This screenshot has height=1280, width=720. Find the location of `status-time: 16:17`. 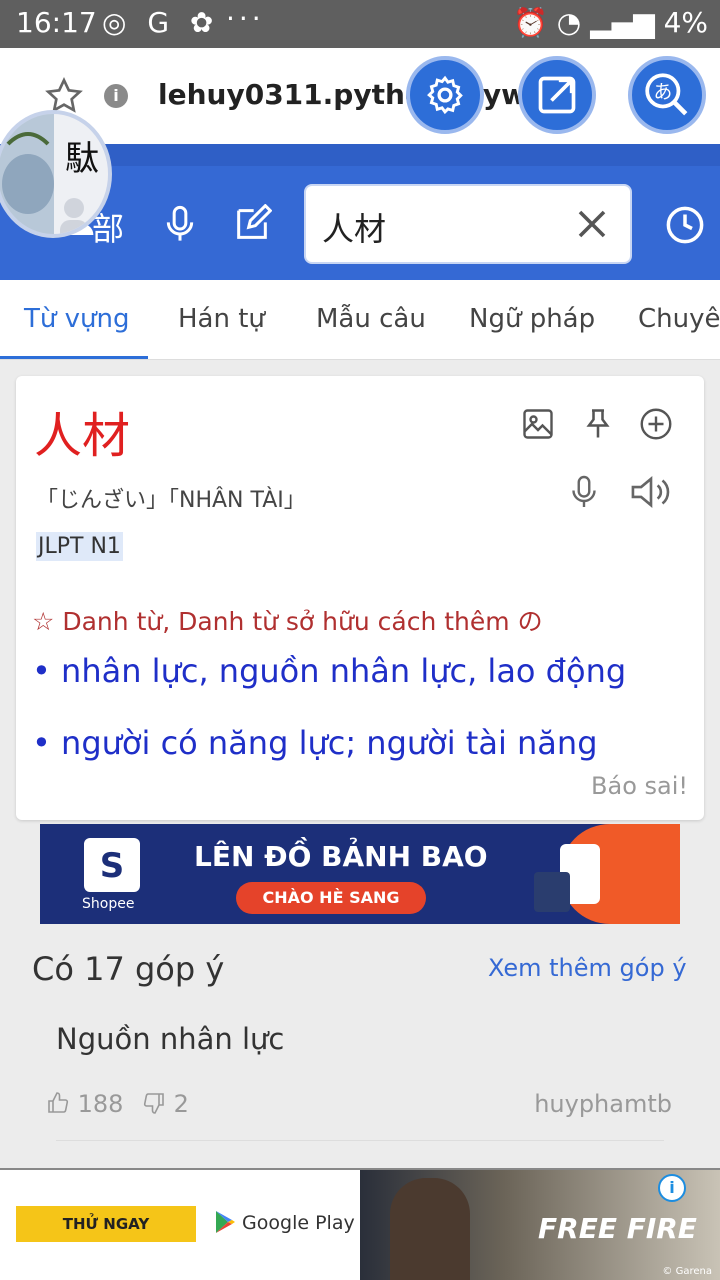

status-time: 16:17 is located at coordinates (56, 22).